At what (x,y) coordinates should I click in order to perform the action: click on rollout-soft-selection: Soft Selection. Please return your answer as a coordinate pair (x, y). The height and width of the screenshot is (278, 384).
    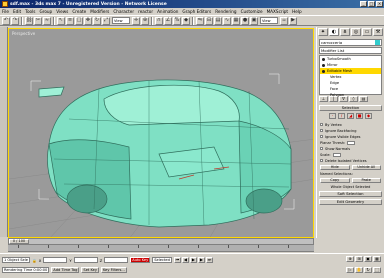
    Looking at the image, I should click on (350, 194).